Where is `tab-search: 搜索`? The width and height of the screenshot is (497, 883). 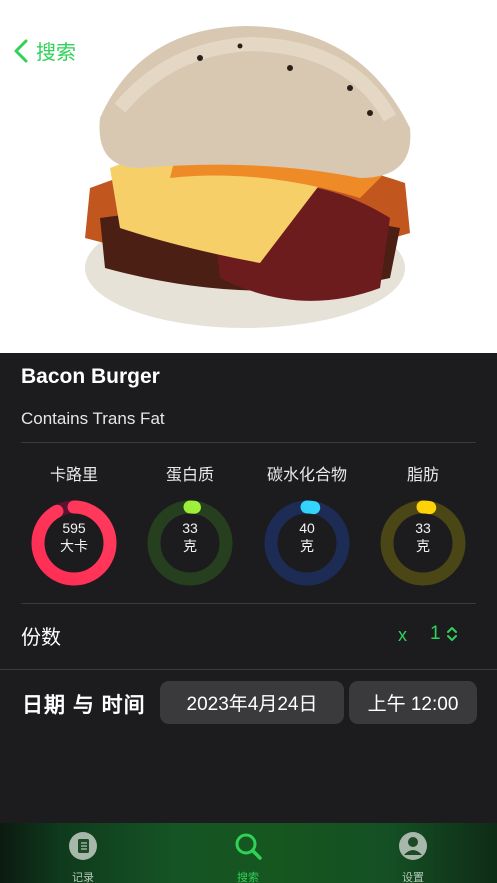 tab-search: 搜索 is located at coordinates (248, 857).